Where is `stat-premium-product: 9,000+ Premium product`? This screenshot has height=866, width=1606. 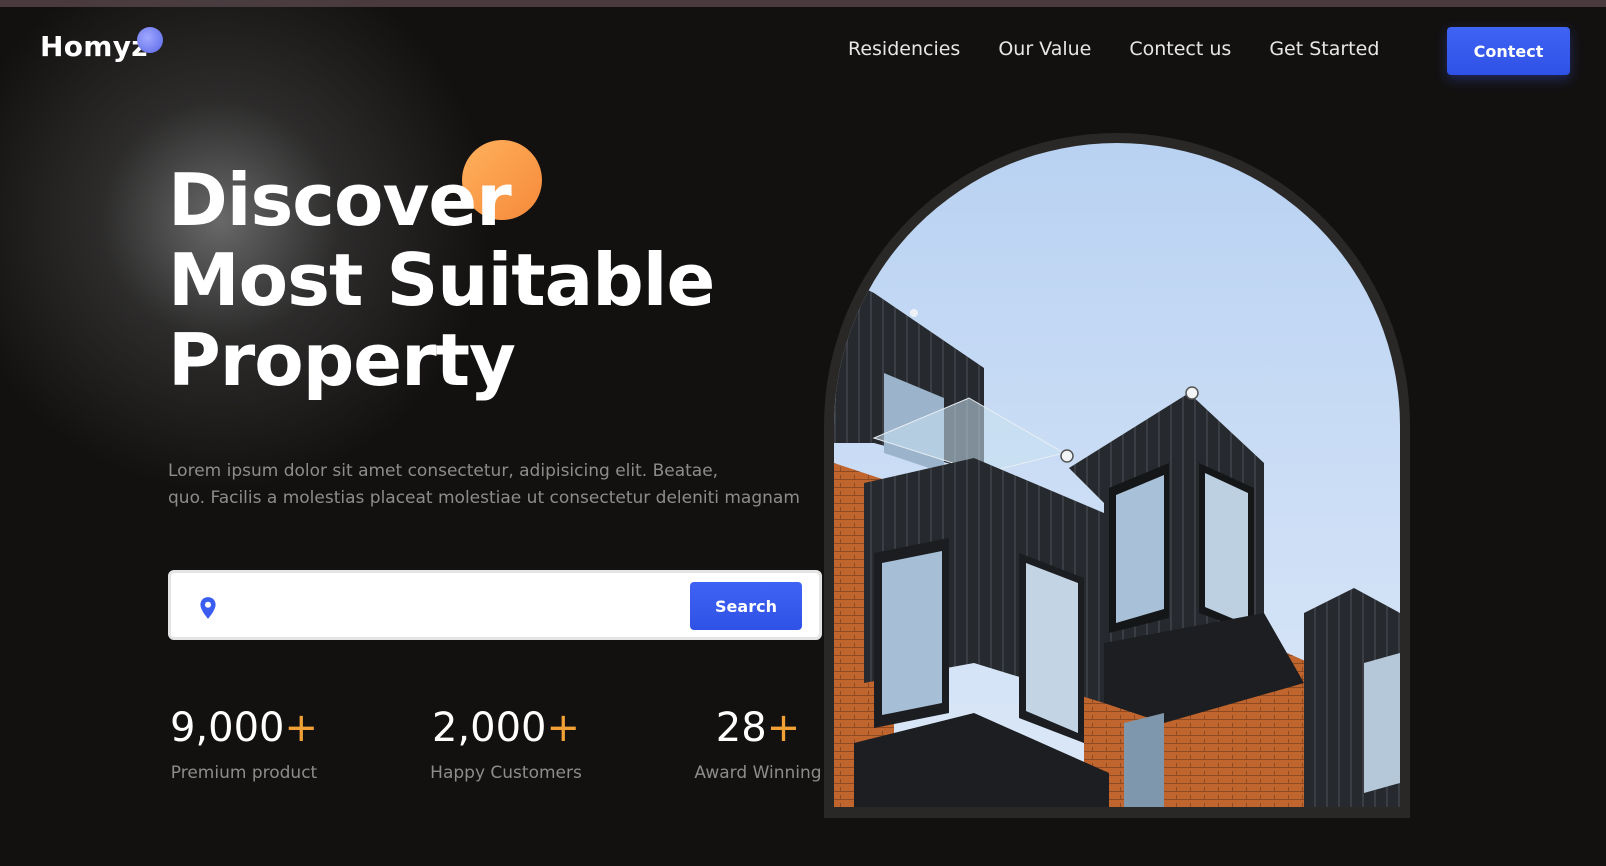 stat-premium-product: 9,000+ Premium product is located at coordinates (244, 743).